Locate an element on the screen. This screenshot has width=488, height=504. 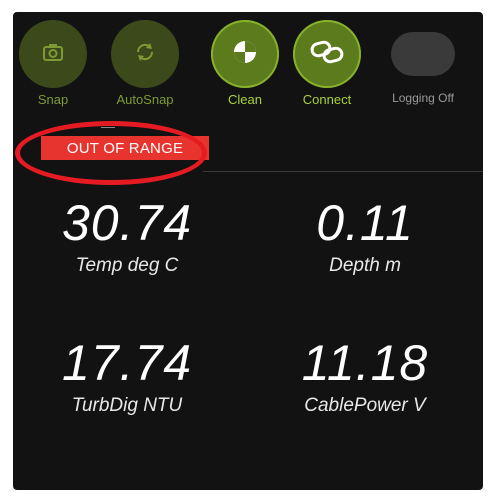
connect-label: Connect is located at coordinates (327, 99).